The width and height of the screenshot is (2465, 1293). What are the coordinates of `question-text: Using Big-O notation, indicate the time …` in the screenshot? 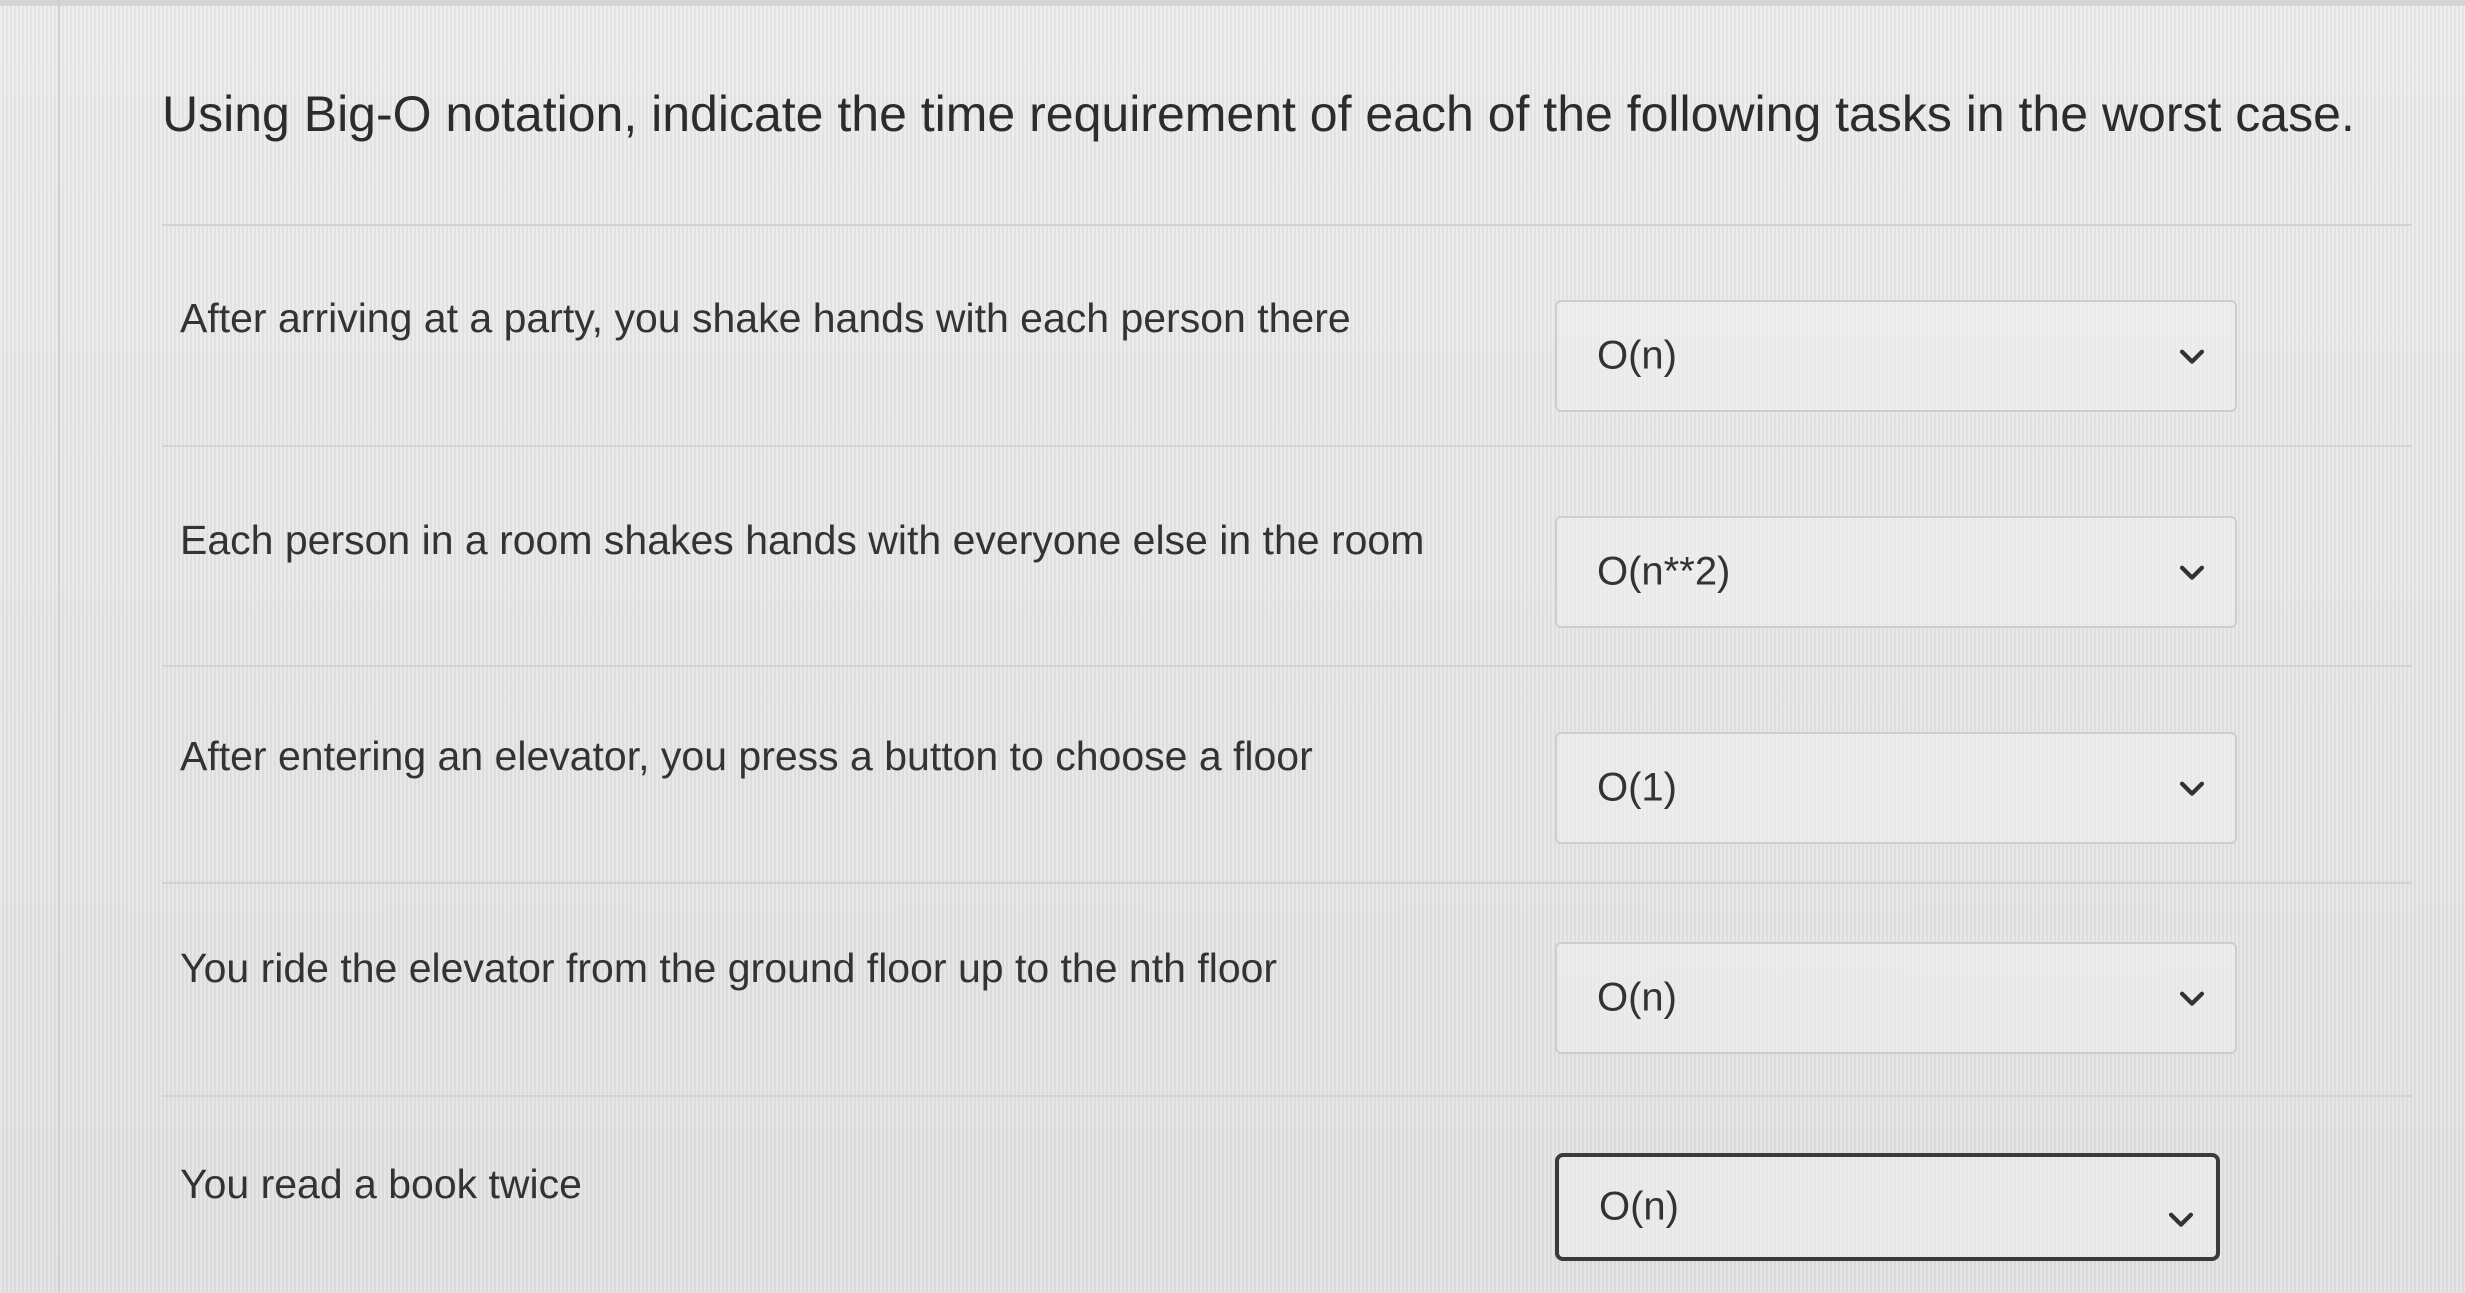 It's located at (1258, 114).